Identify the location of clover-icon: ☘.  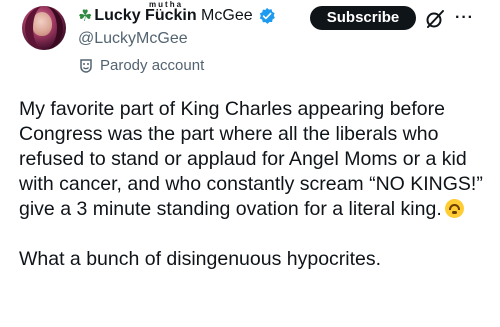
(85, 15).